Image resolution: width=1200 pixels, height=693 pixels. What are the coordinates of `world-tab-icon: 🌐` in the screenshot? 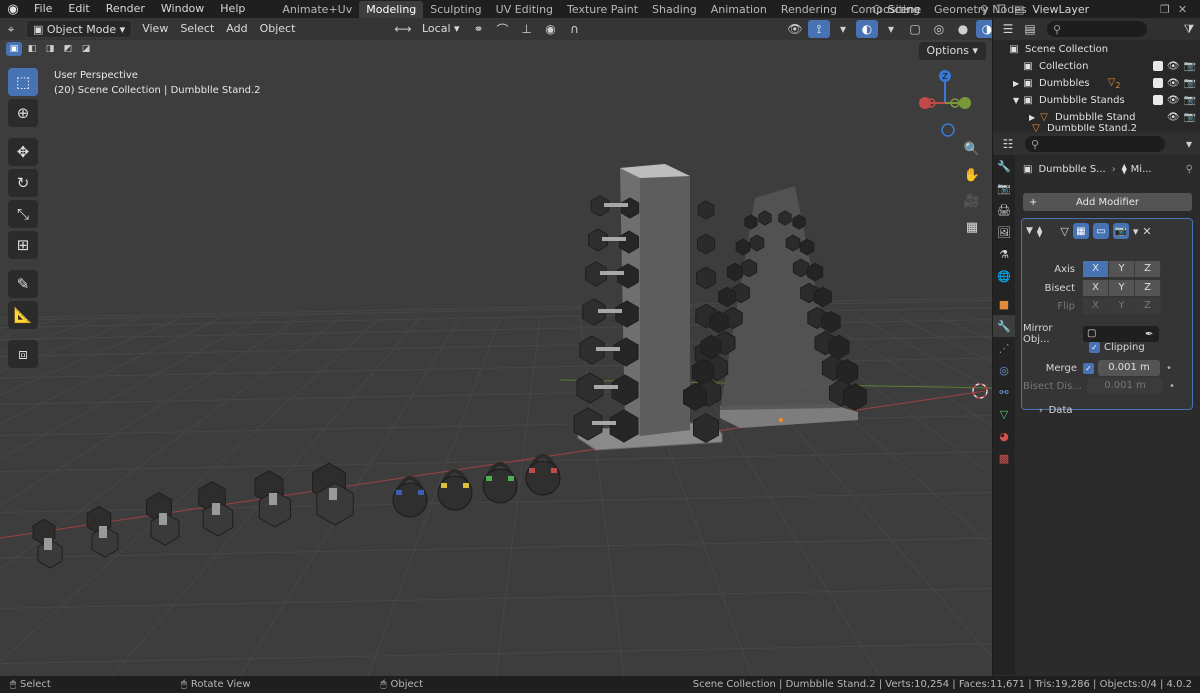 It's located at (1004, 276).